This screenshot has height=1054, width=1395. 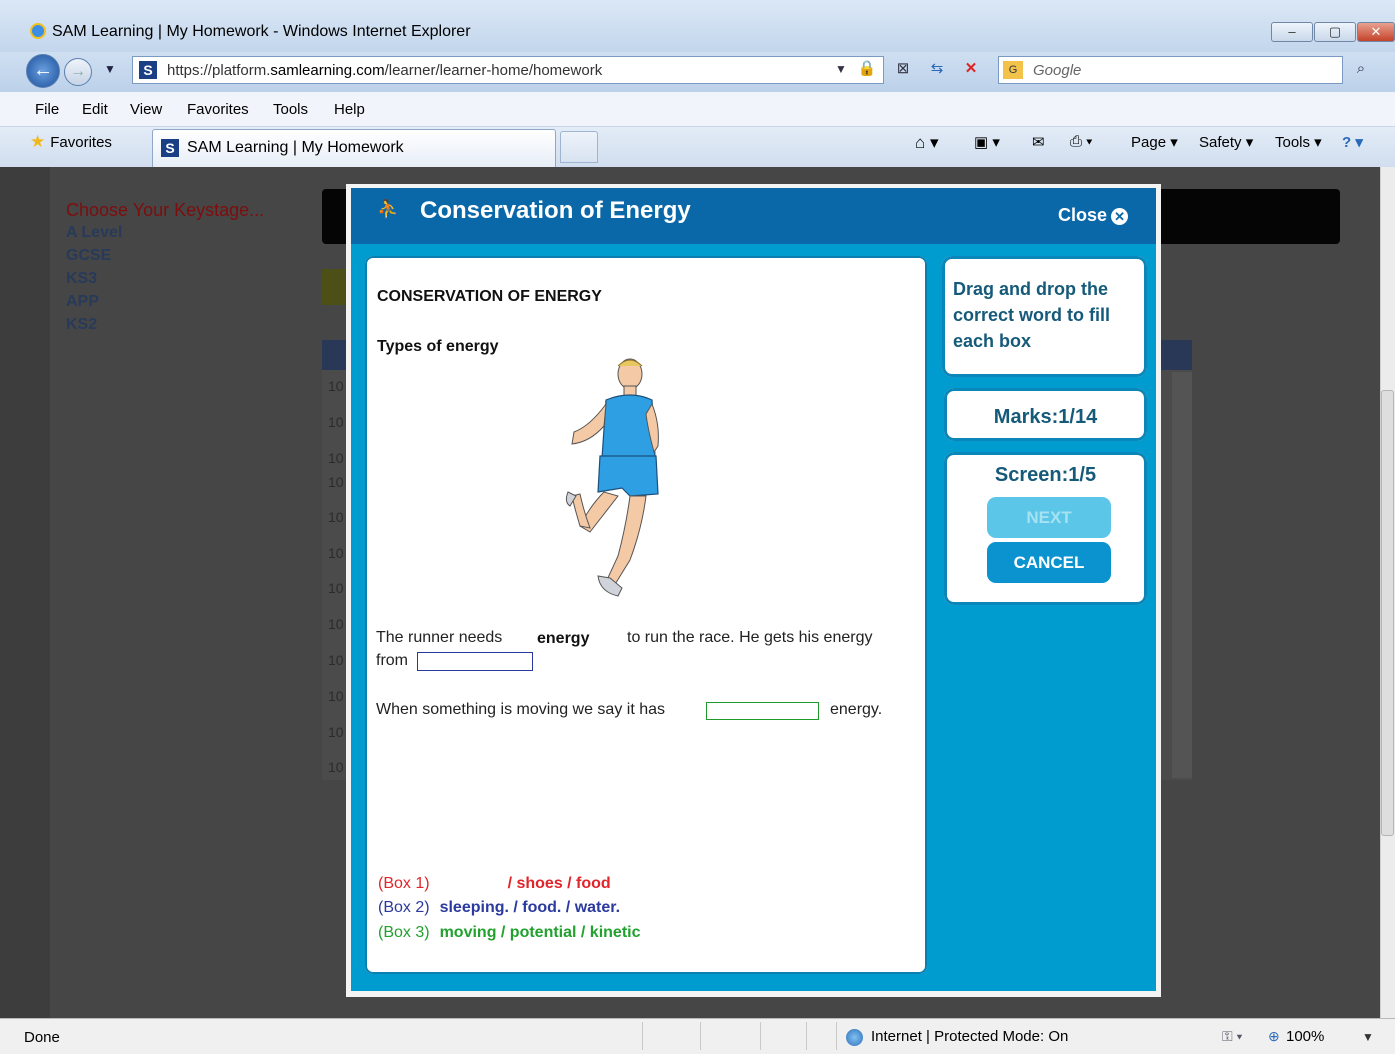 What do you see at coordinates (89, 255) in the screenshot?
I see `keystage-gcse: GCSE` at bounding box center [89, 255].